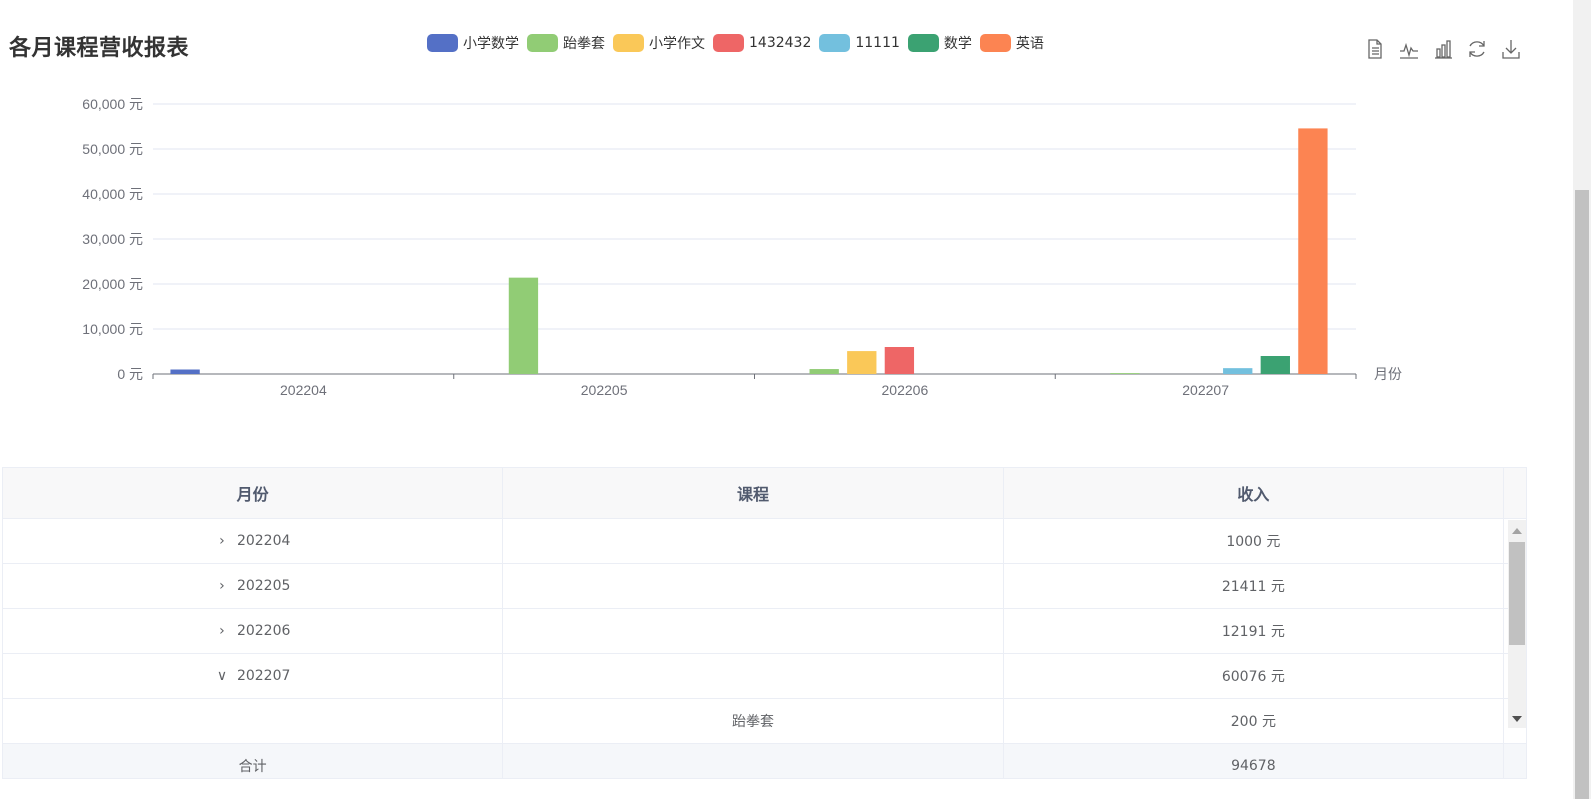 Image resolution: width=1591 pixels, height=799 pixels. I want to click on table-row: 跆拳套 200 元, so click(764, 721).